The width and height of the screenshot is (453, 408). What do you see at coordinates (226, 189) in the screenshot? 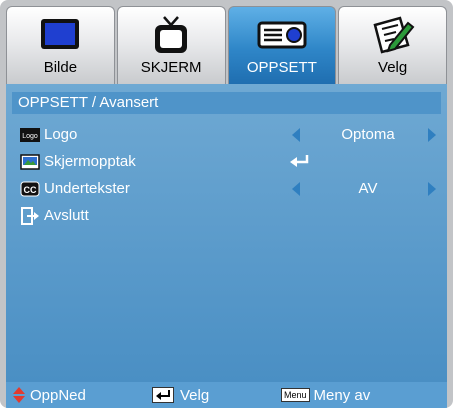
I see `menu-row-undertekster: CC Undertekster AV` at bounding box center [226, 189].